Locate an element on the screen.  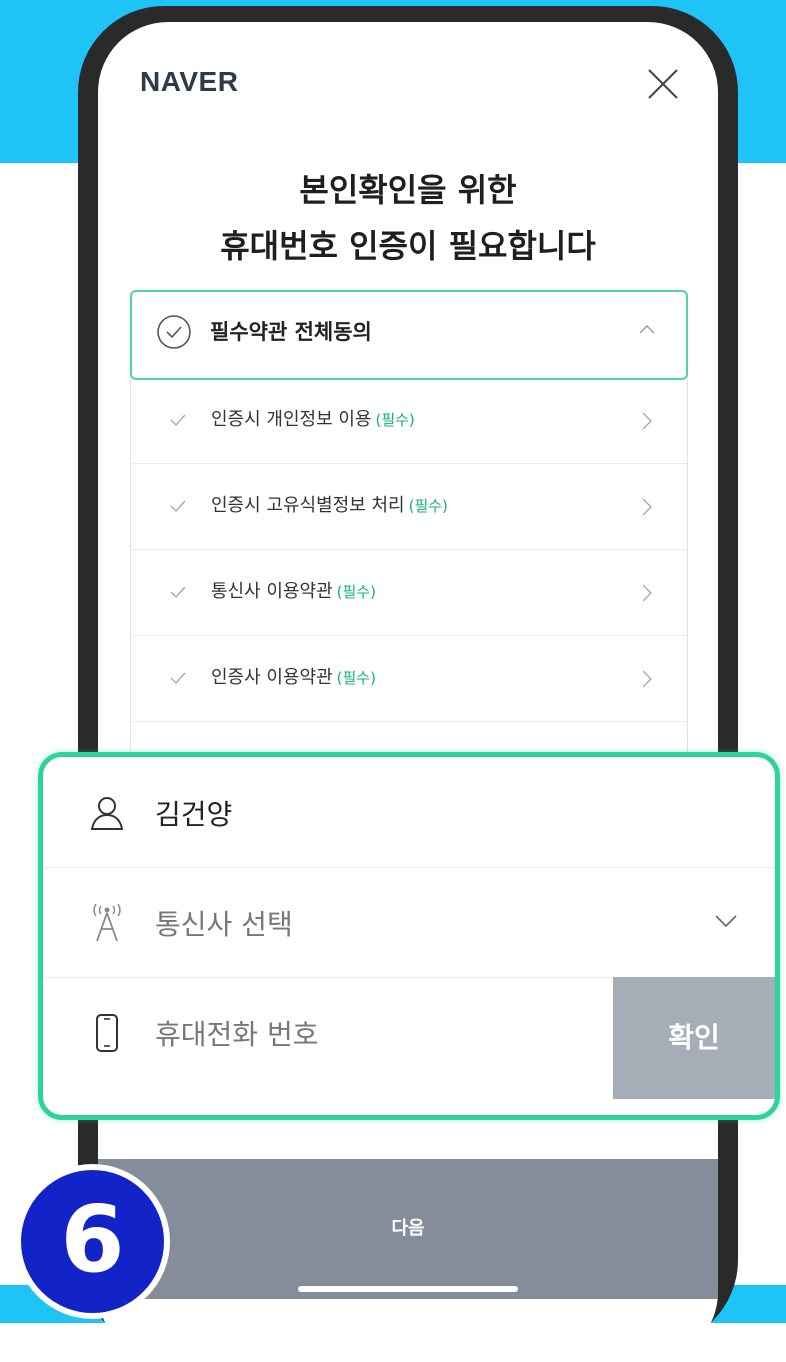
next-button-label: 다음 is located at coordinates (408, 1228).